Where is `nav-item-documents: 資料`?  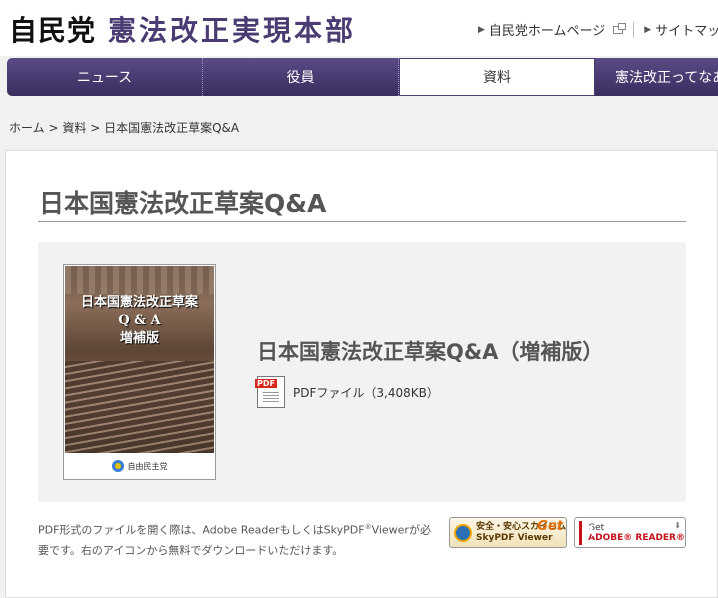
nav-item-documents: 資料 is located at coordinates (497, 77).